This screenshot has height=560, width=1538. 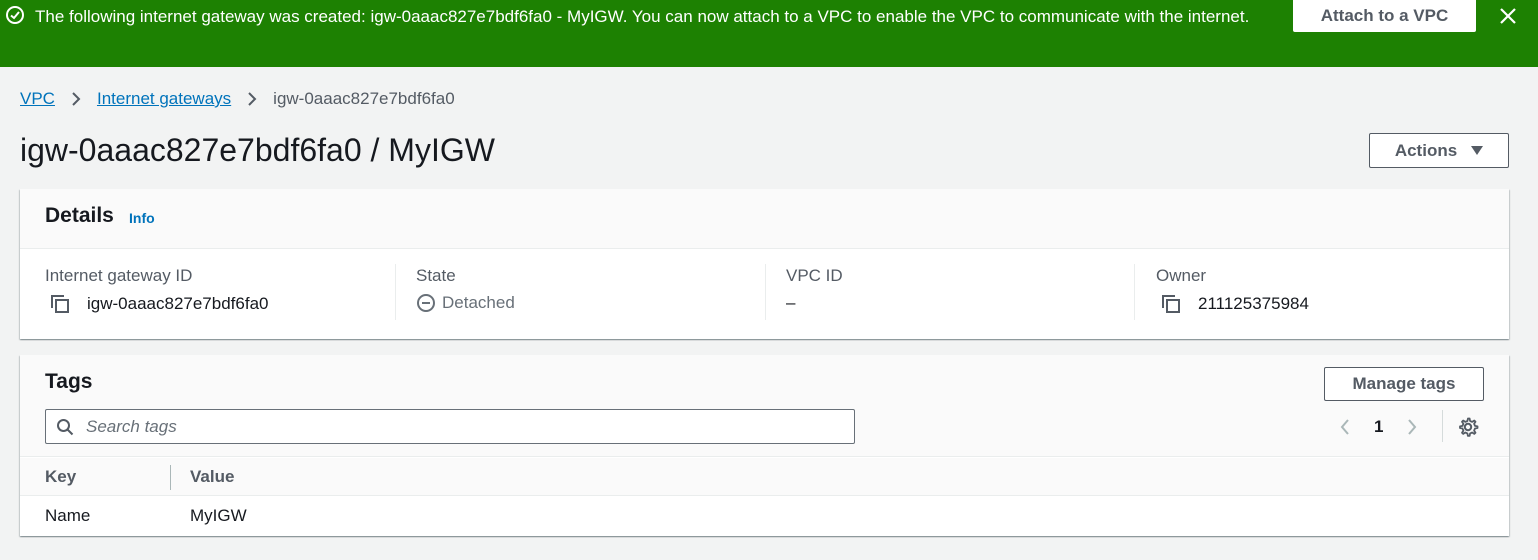 What do you see at coordinates (1253, 303) in the screenshot?
I see `detail-value: 211125375984` at bounding box center [1253, 303].